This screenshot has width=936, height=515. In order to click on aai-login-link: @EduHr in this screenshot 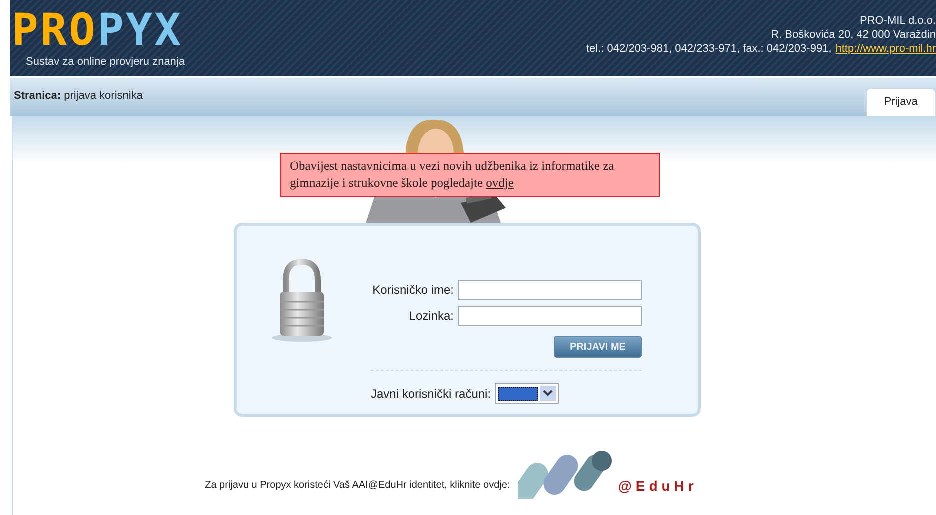, I will do `click(608, 474)`.